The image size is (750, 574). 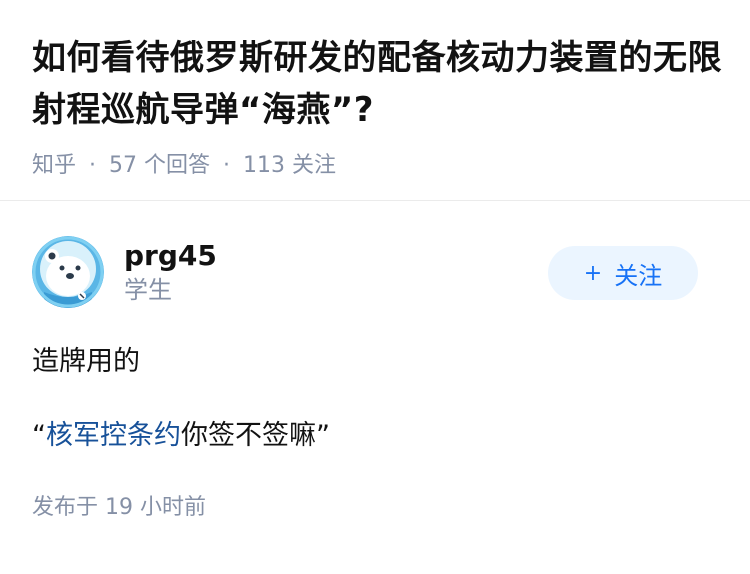 I want to click on polar-bear-astronaut-icon, so click(x=68, y=272).